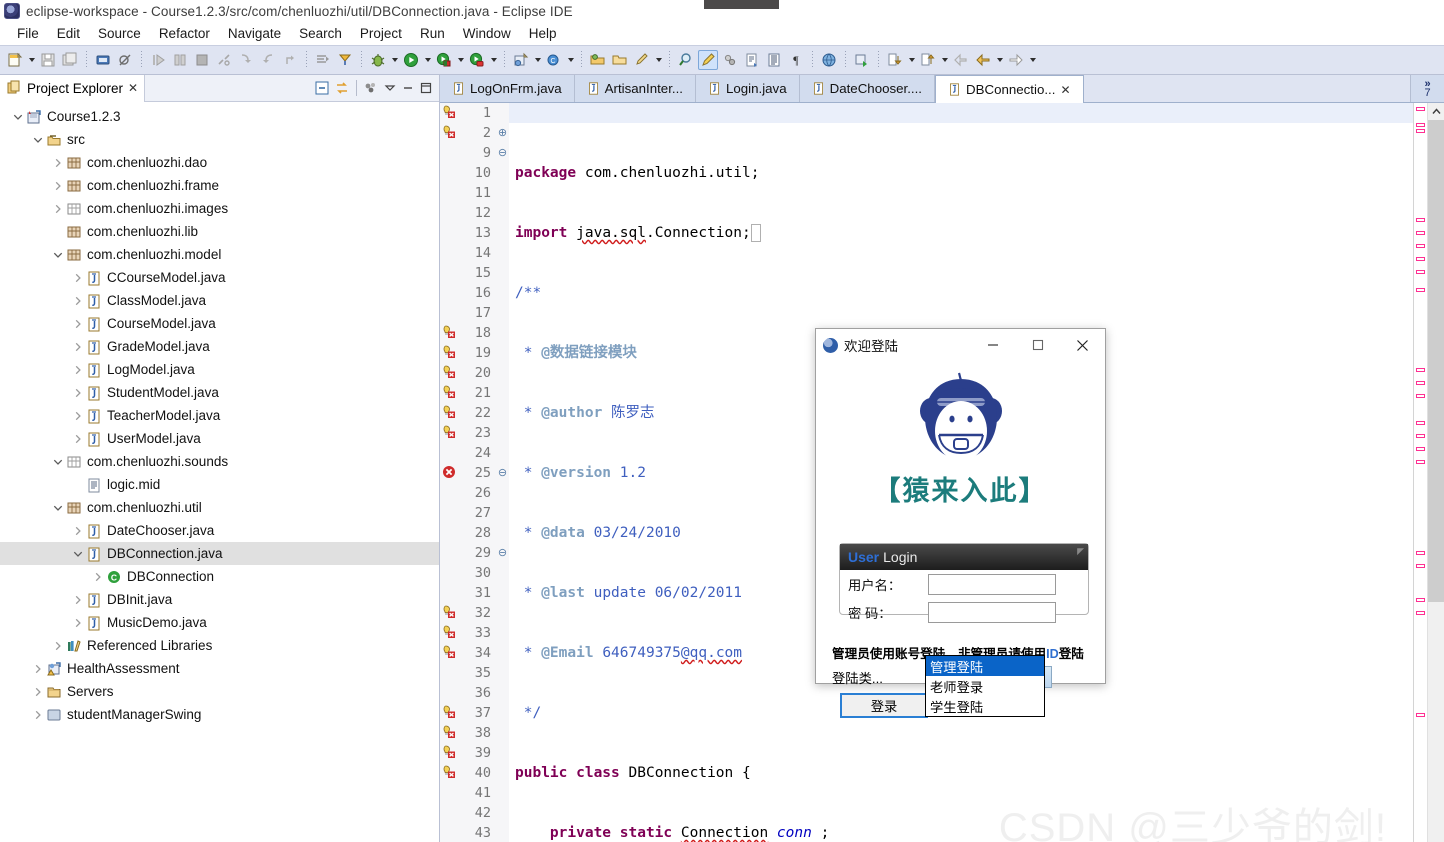 The image size is (1444, 842). I want to click on tree-item-coursemodel-java: CourseModel.java, so click(219, 323).